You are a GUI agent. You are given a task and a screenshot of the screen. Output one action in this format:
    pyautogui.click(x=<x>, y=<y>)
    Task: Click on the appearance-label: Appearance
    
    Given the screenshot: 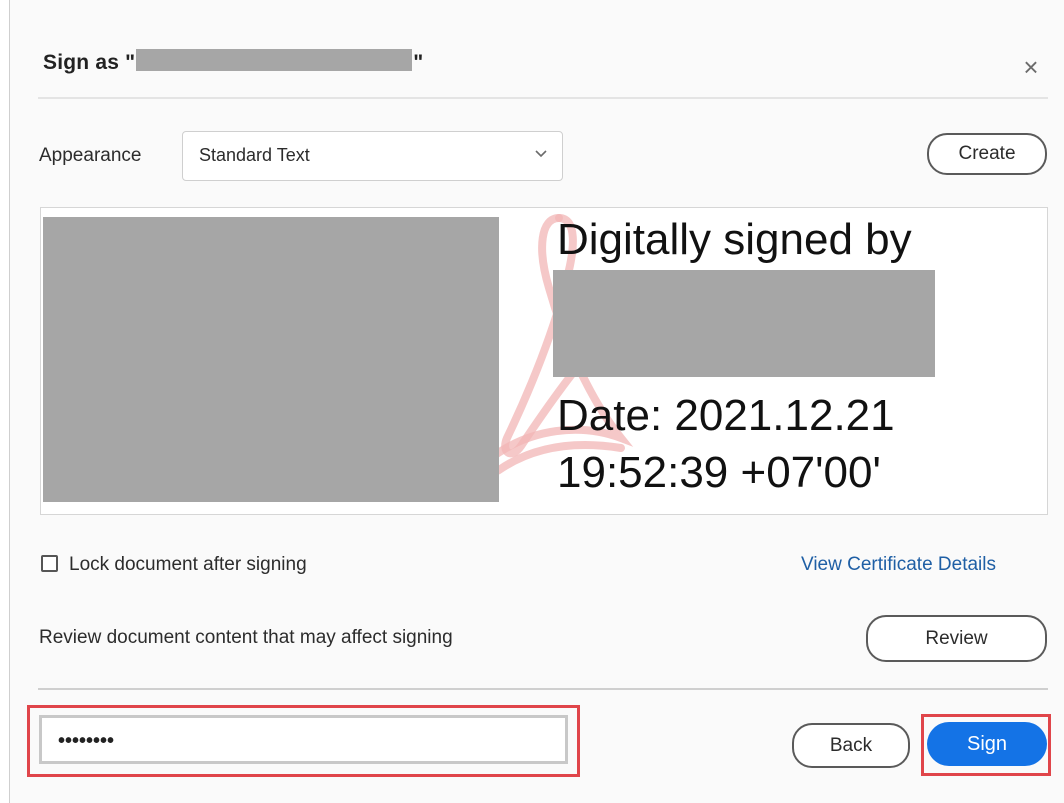 What is the action you would take?
    pyautogui.click(x=90, y=155)
    